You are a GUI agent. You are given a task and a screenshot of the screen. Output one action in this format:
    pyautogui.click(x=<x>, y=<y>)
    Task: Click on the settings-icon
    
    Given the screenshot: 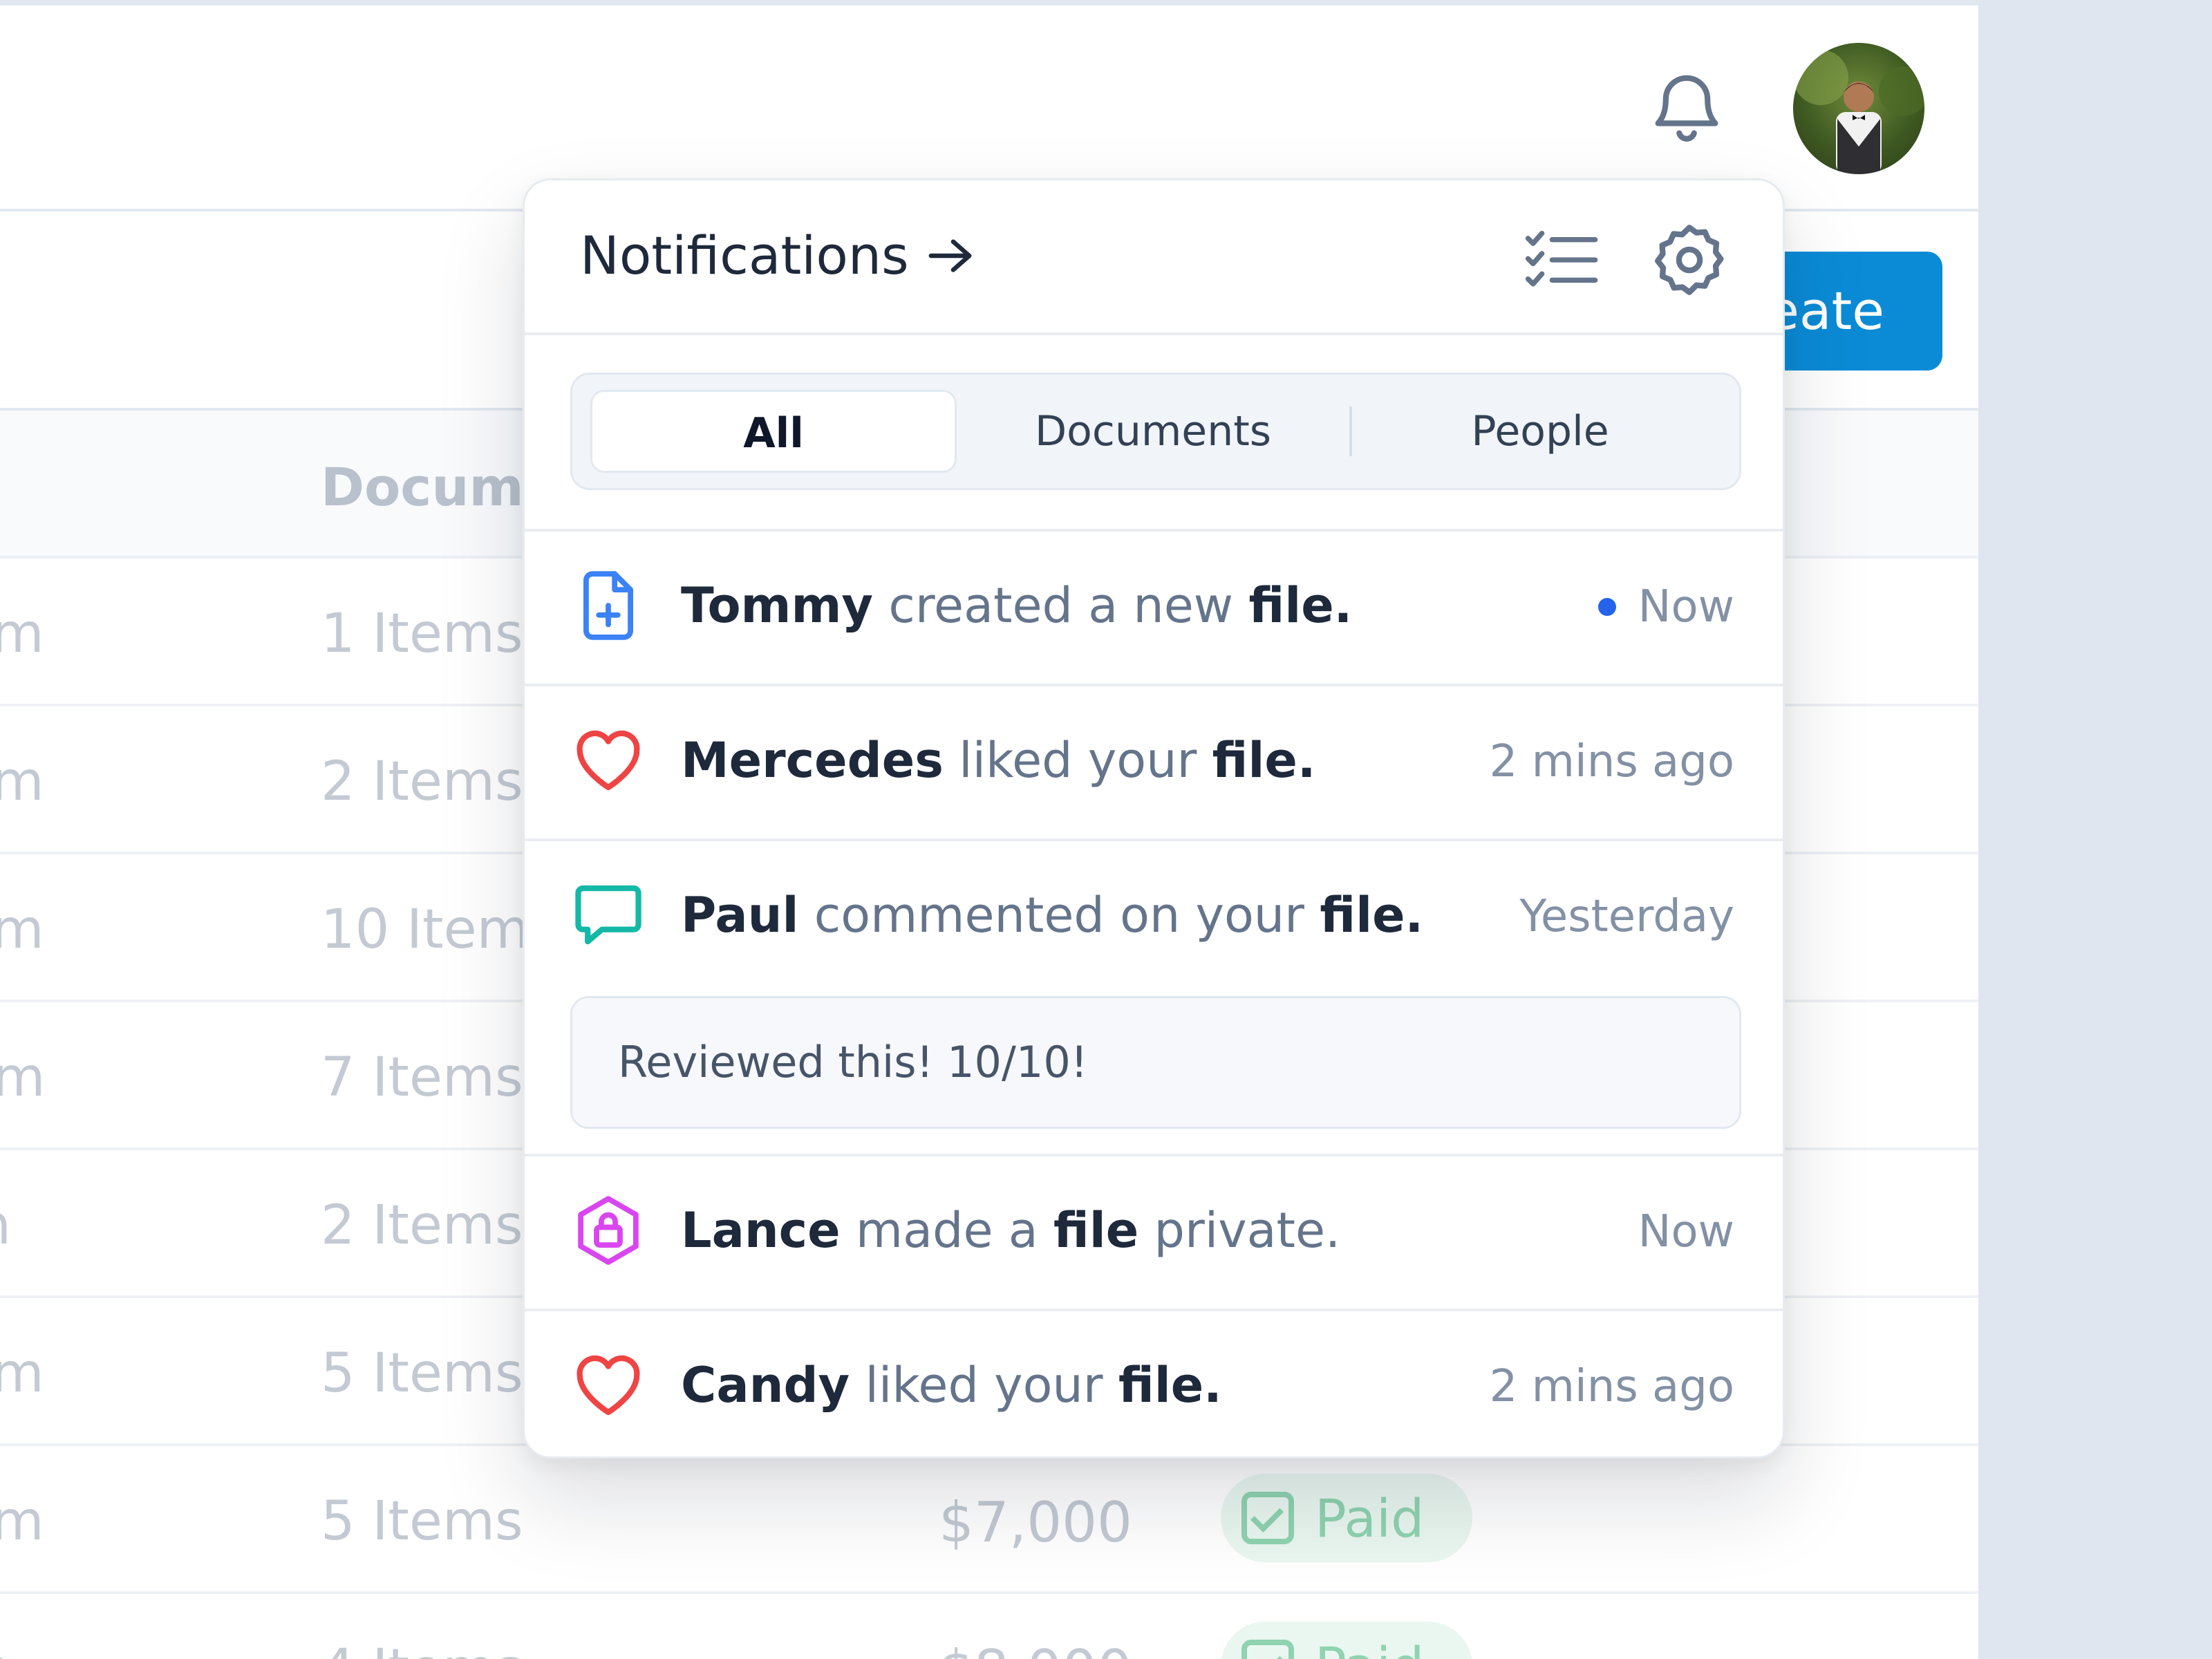 What is the action you would take?
    pyautogui.click(x=1689, y=260)
    